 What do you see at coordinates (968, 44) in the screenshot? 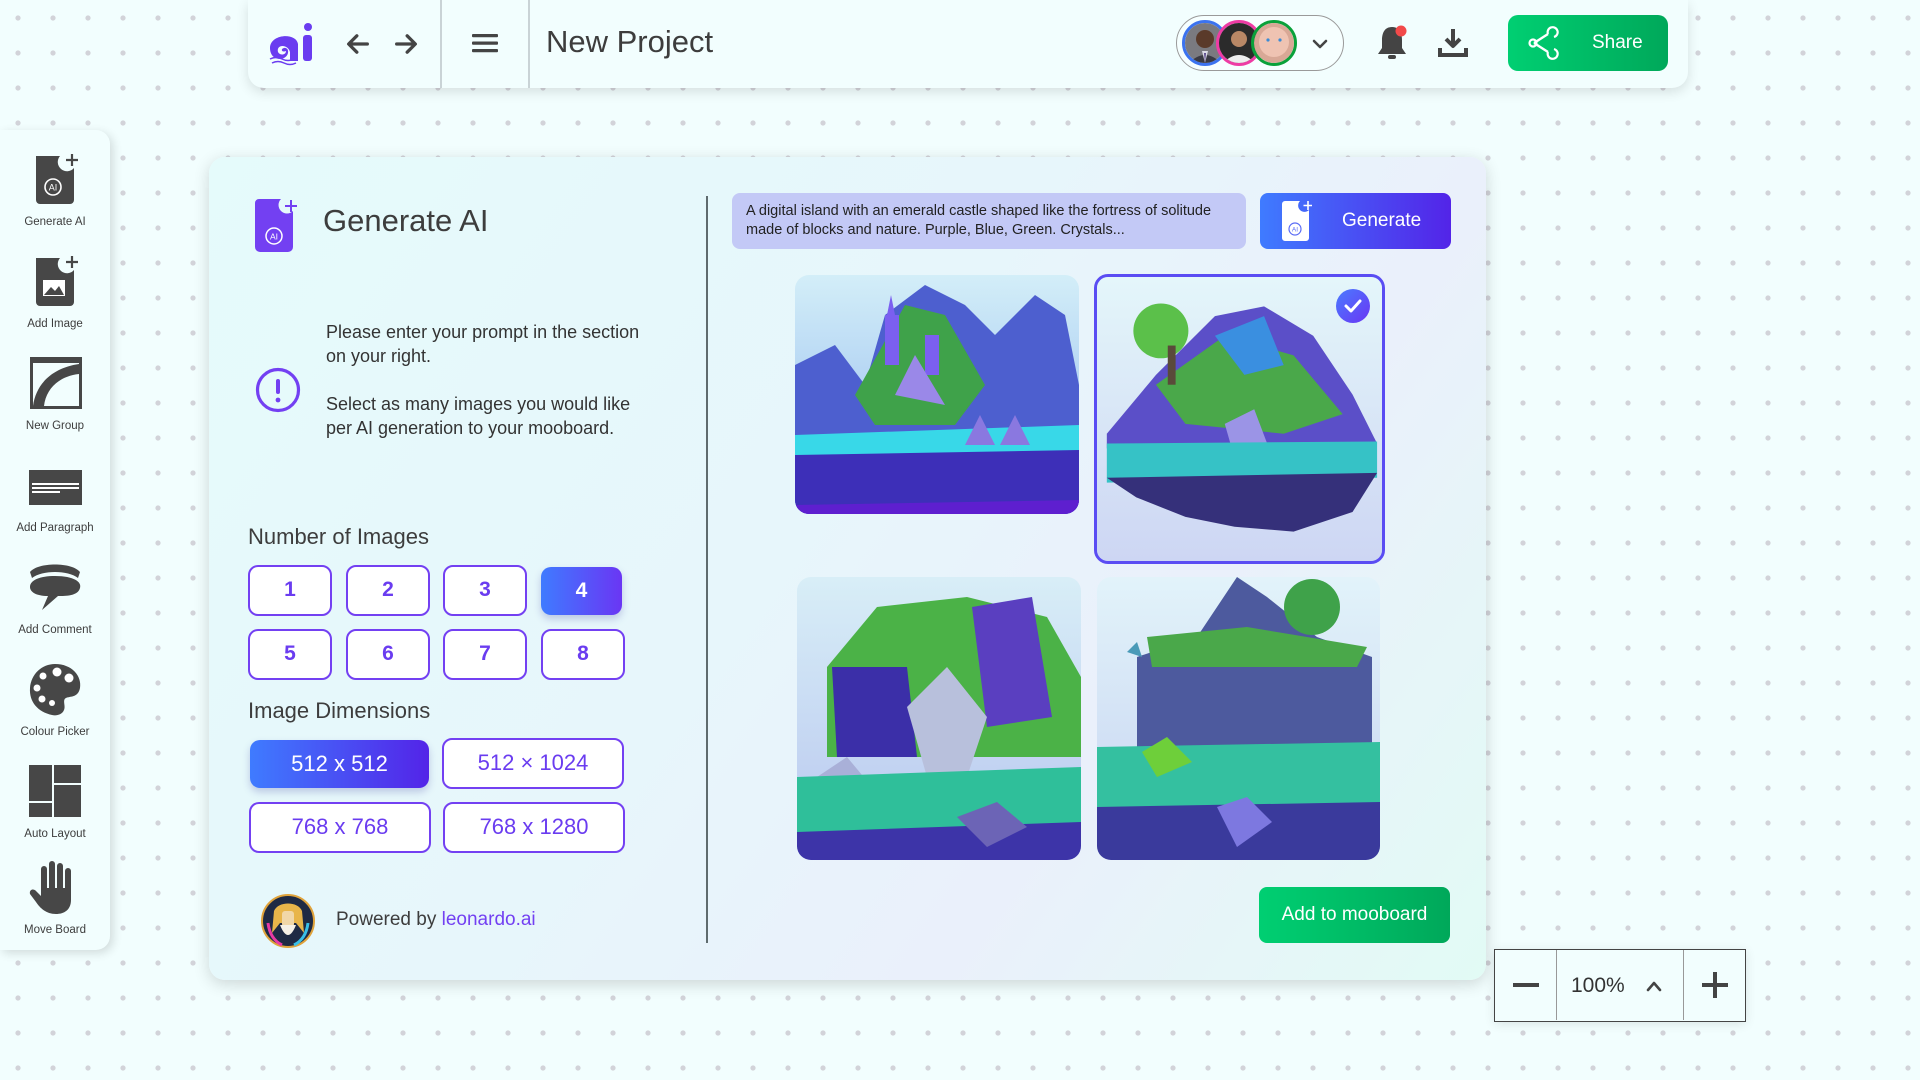
I see `top-bar: New Project Share` at bounding box center [968, 44].